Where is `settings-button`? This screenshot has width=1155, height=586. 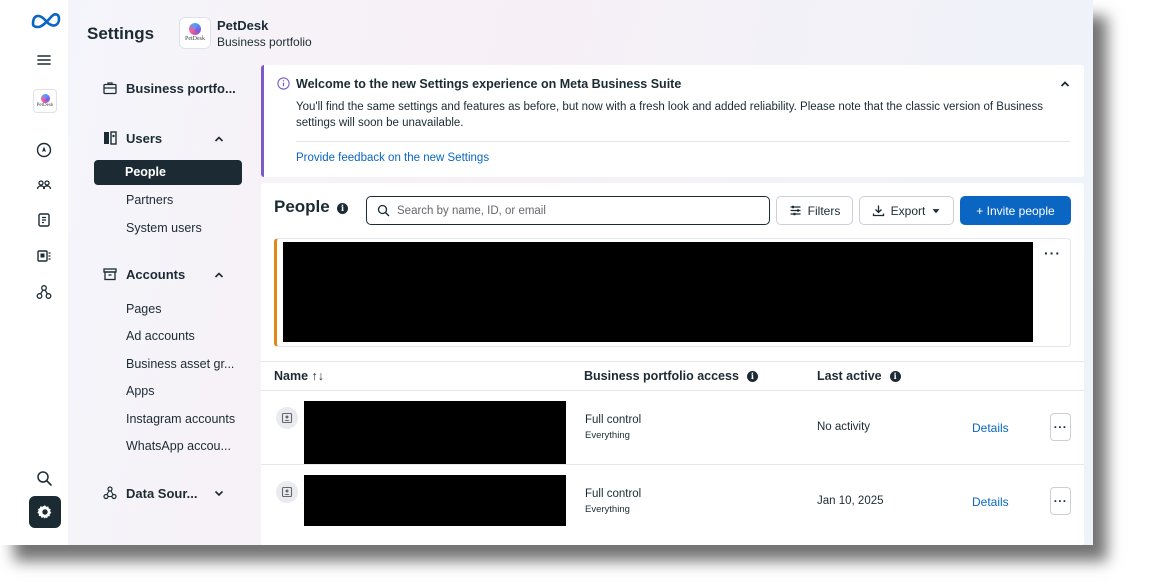
settings-button is located at coordinates (45, 512).